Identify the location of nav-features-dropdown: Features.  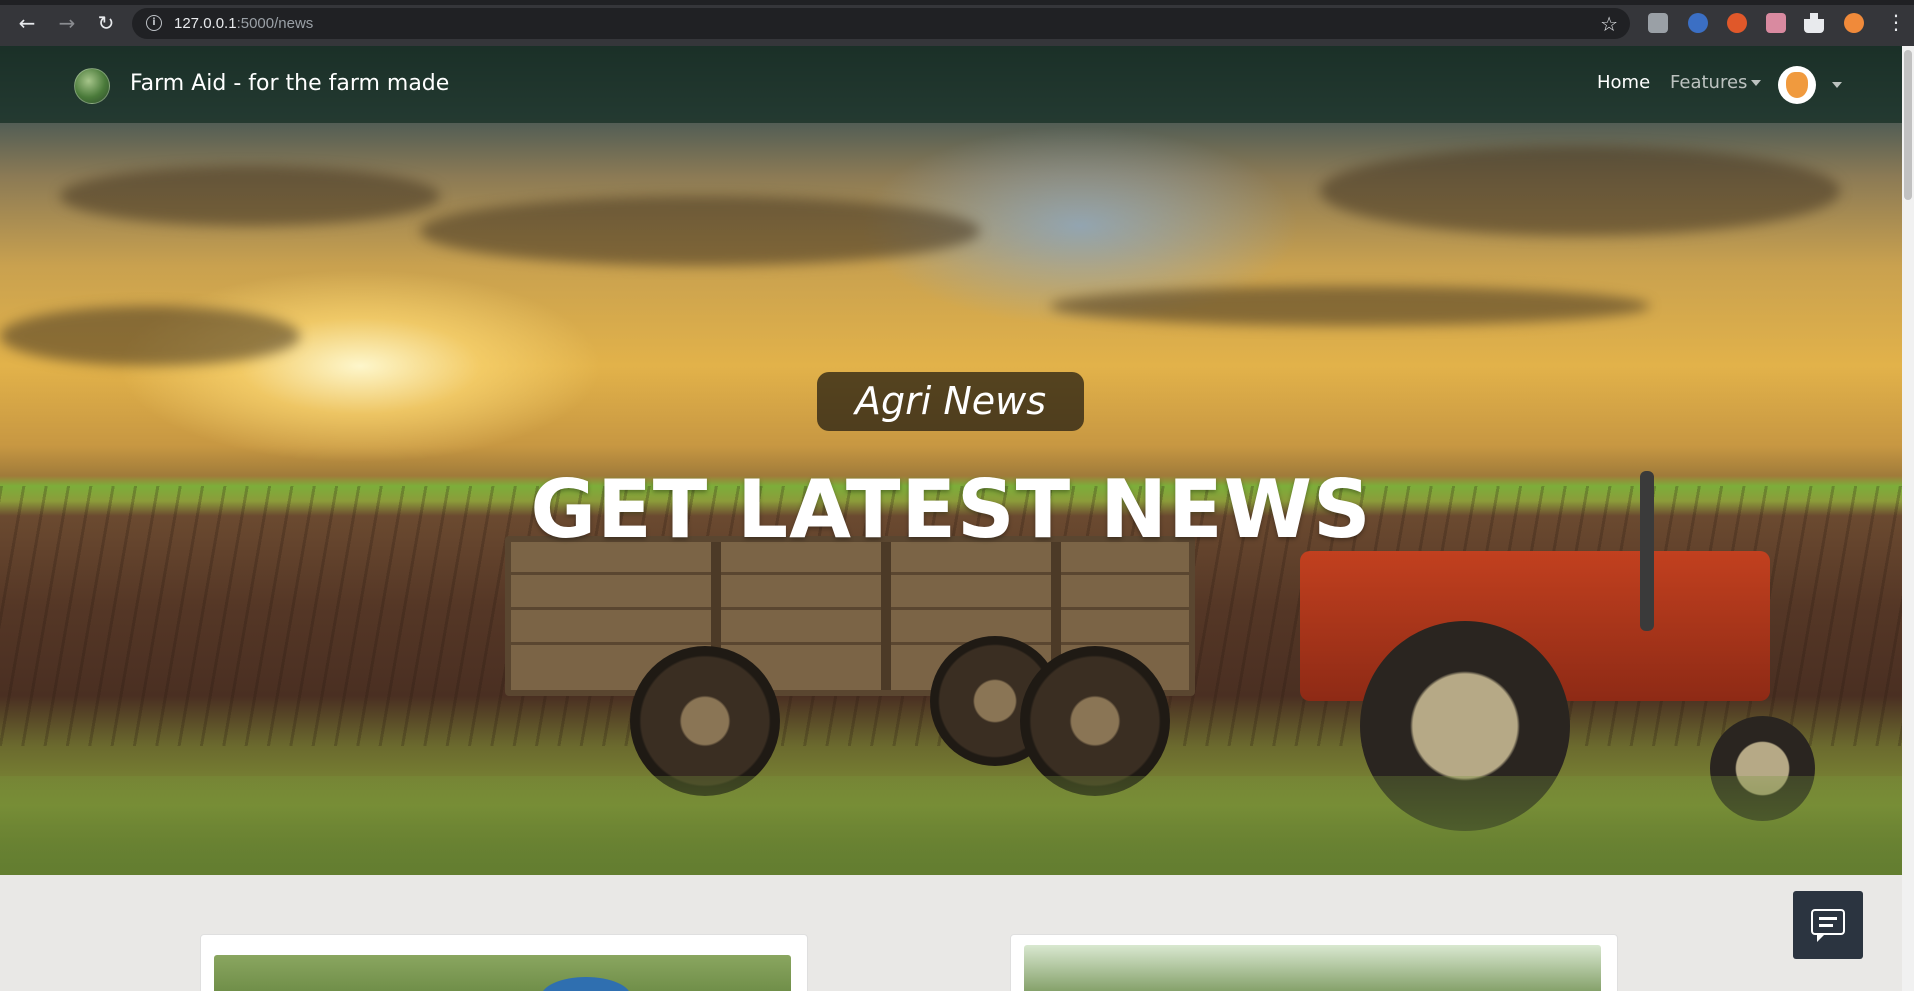
(1716, 82).